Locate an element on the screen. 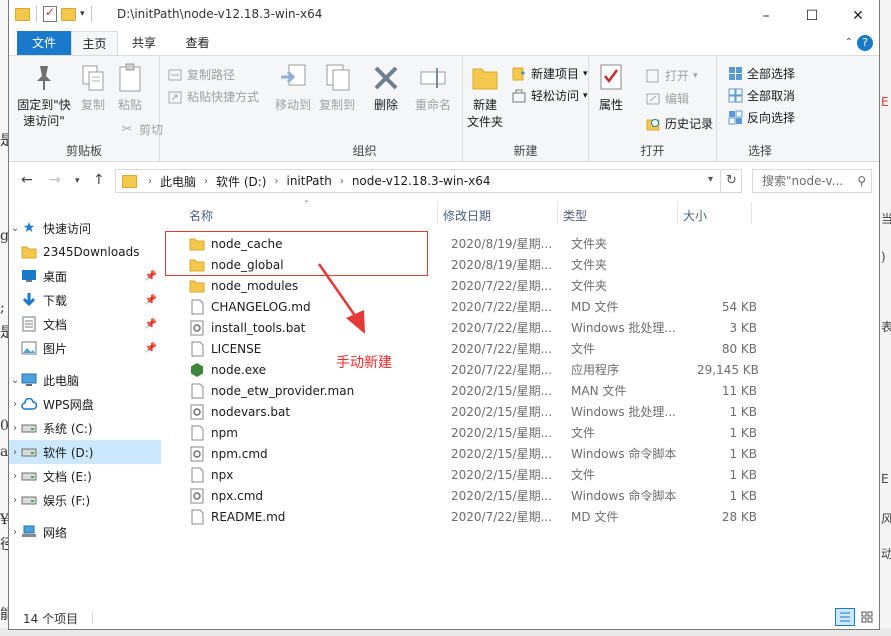 Image resolution: width=891 pixels, height=636 pixels. column-name: 名称 is located at coordinates (201, 215).